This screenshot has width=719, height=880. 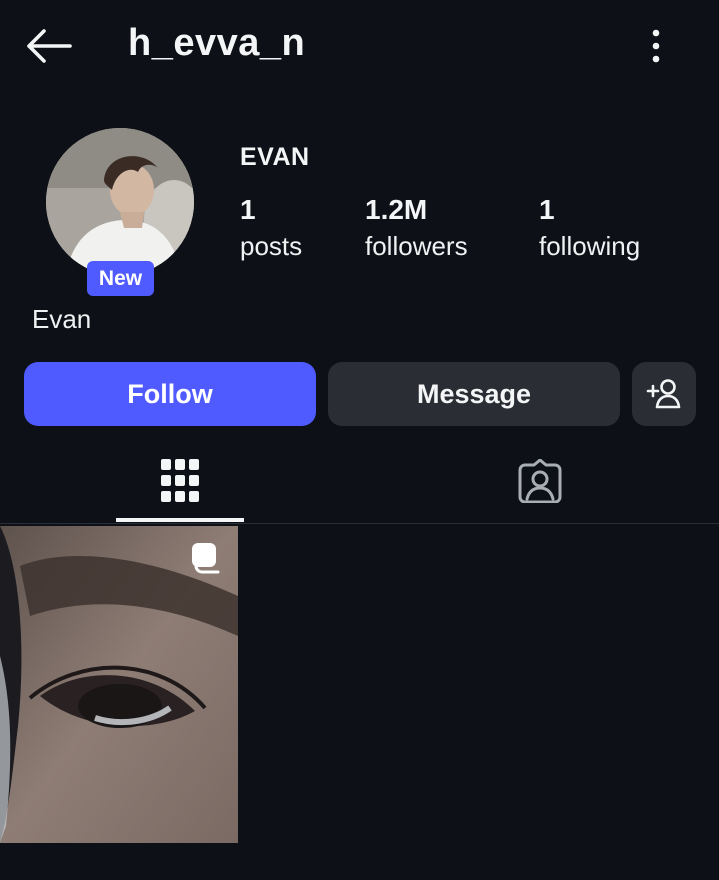 I want to click on stat-followers: 1.2M followers, so click(x=416, y=228).